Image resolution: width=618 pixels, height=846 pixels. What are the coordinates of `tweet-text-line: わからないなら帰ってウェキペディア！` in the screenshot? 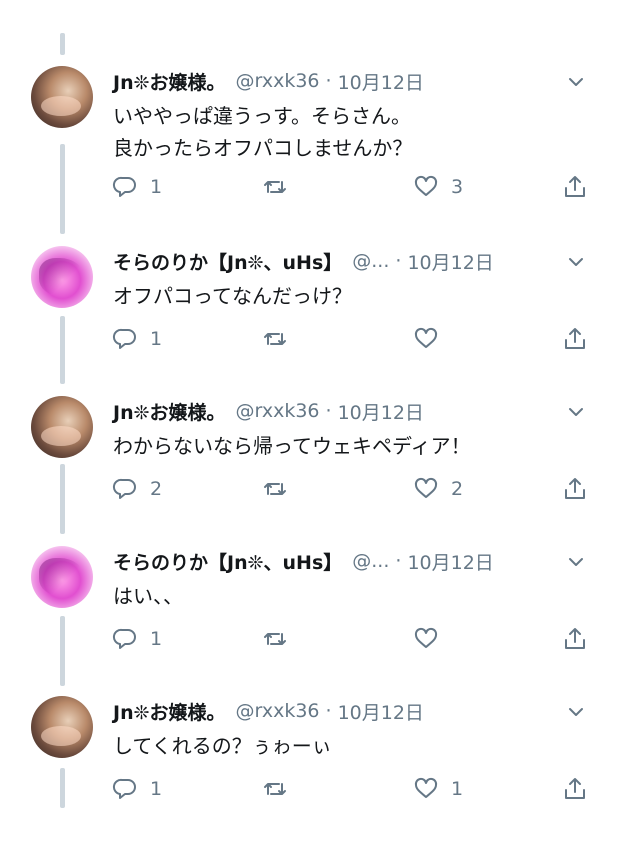 It's located at (292, 446).